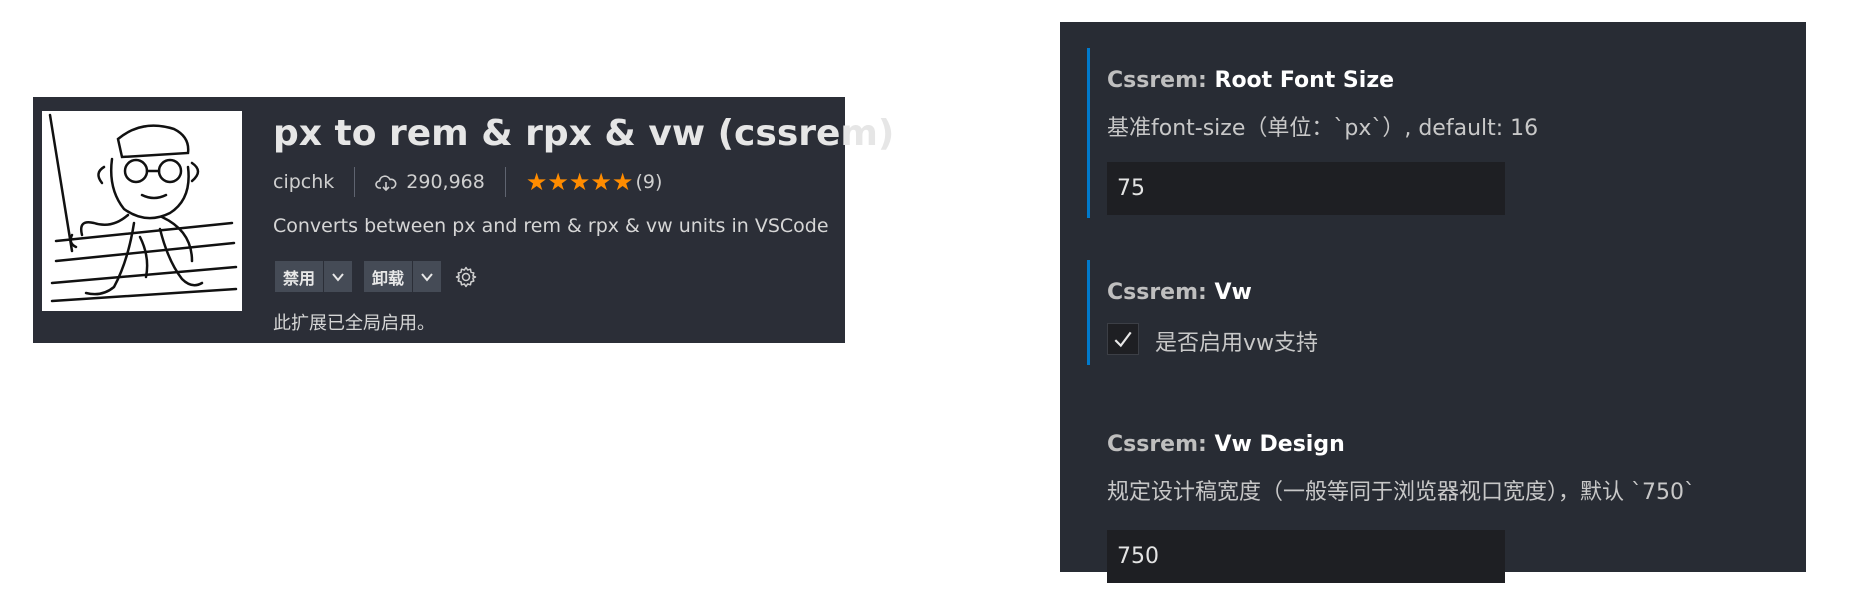  What do you see at coordinates (580, 182) in the screenshot?
I see `rating-stars: ★★★★★` at bounding box center [580, 182].